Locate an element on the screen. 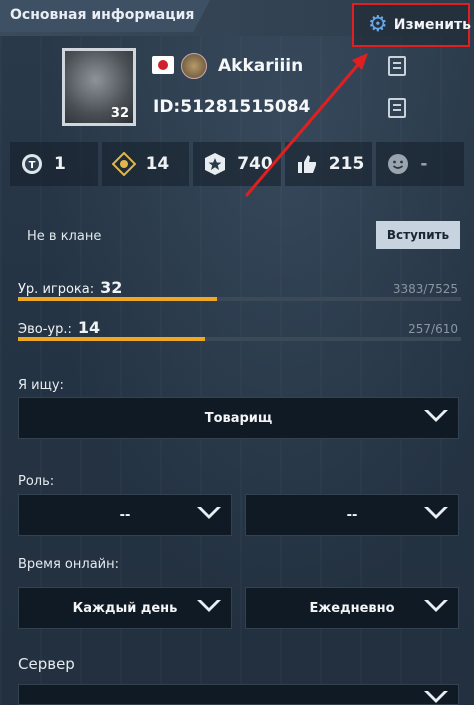 The width and height of the screenshot is (474, 705). looking-for-value: Товарищ is located at coordinates (238, 418).